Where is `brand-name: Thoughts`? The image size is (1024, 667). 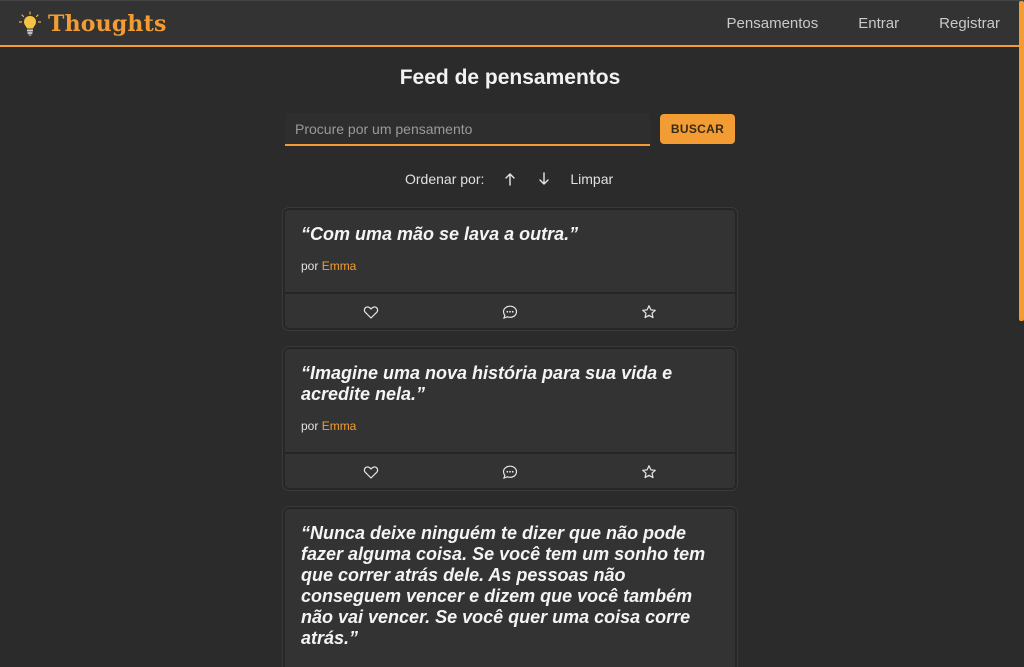
brand-name: Thoughts is located at coordinates (107, 24).